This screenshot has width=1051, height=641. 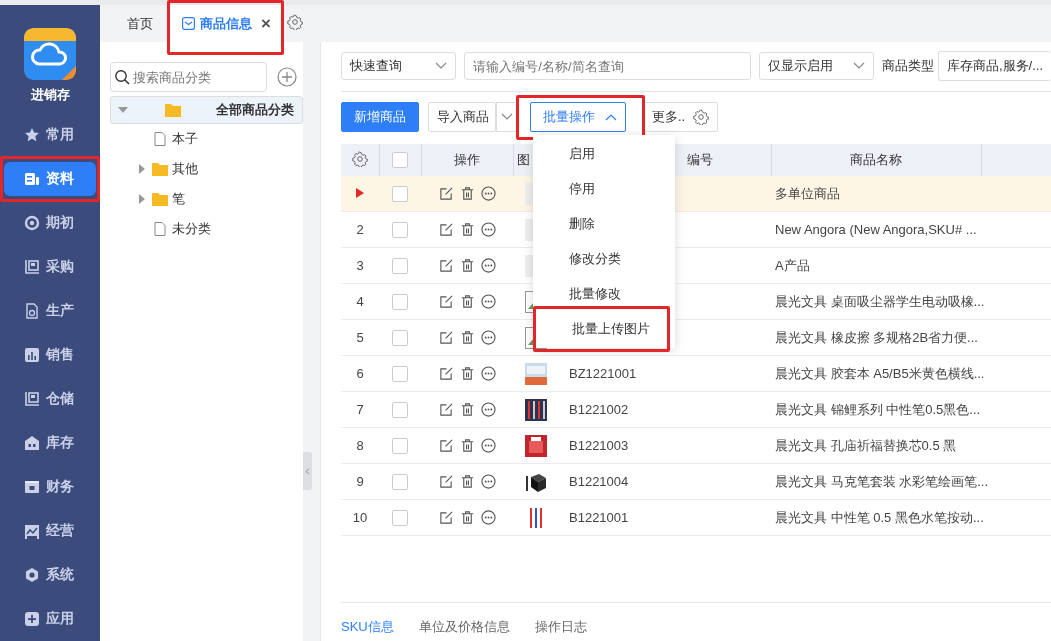 What do you see at coordinates (50, 179) in the screenshot?
I see `nav-item: 资料` at bounding box center [50, 179].